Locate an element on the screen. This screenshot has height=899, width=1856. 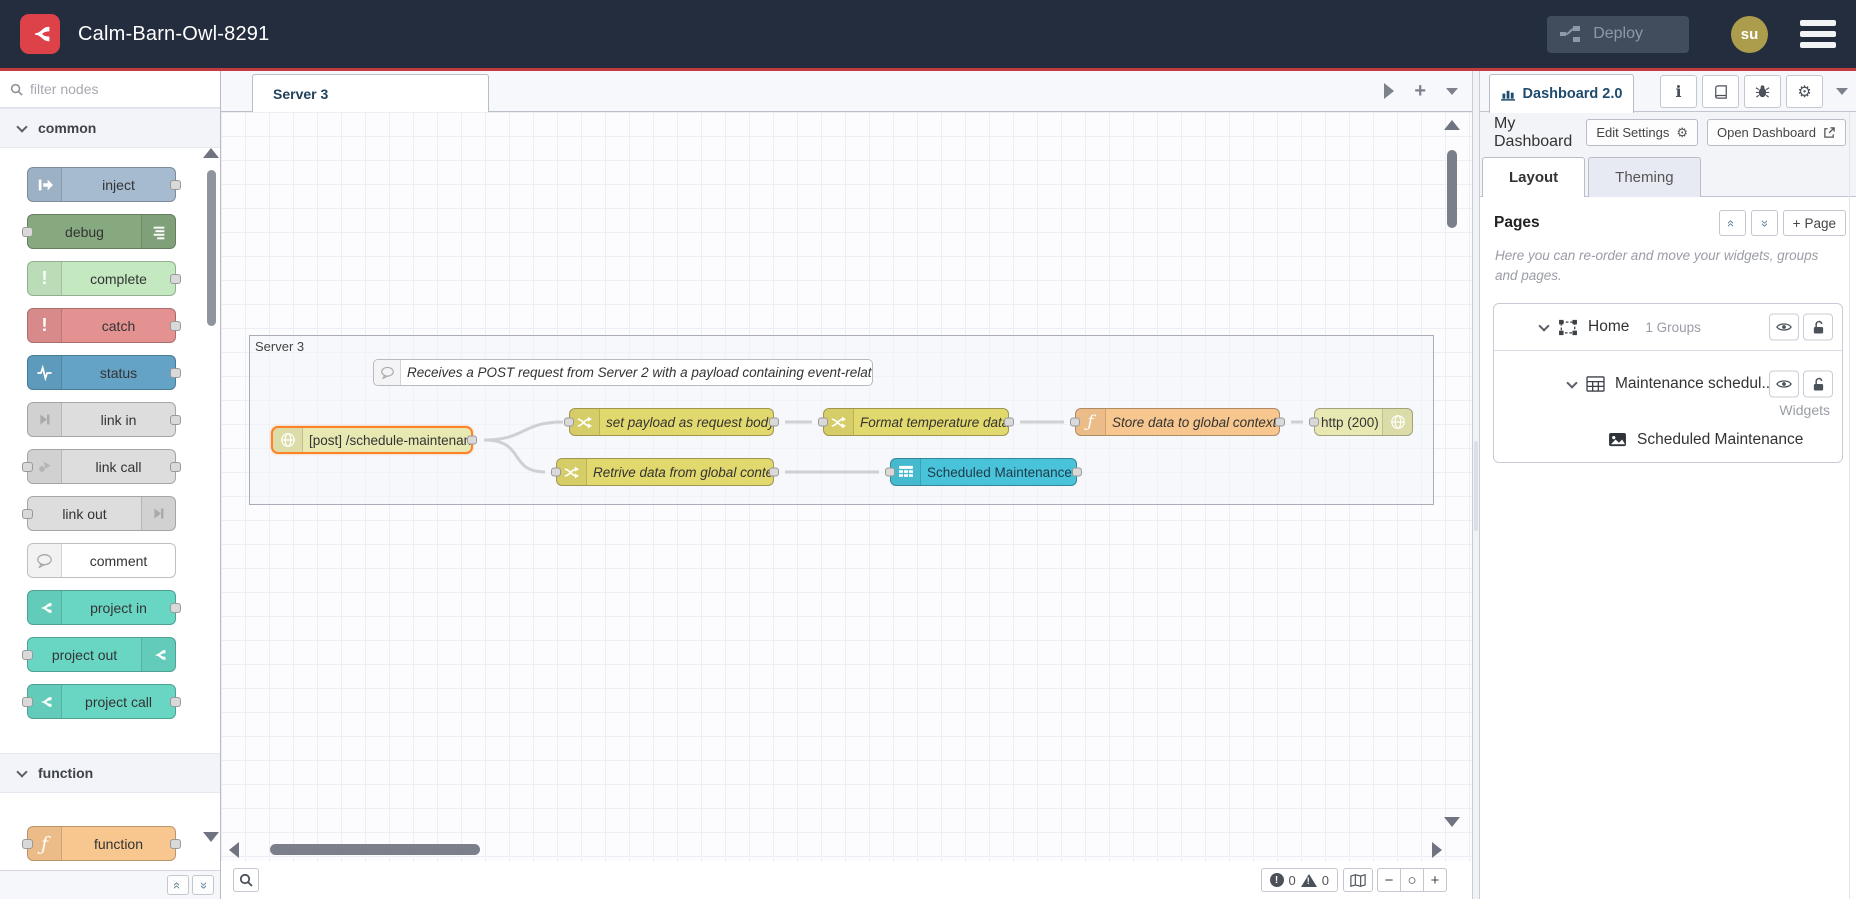
palette-category-function: function is located at coordinates (110, 773).